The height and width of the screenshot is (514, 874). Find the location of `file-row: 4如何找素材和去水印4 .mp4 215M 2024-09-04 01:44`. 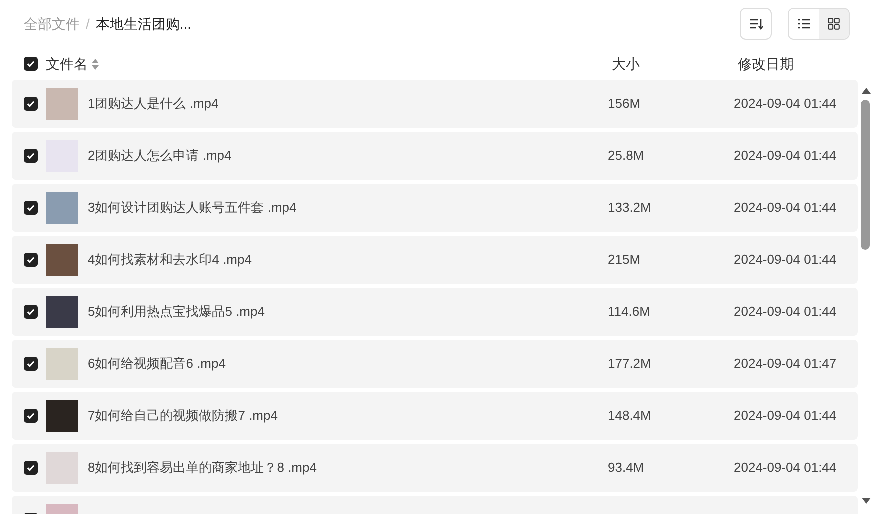

file-row: 4如何找素材和去水印4 .mp4 215M 2024-09-04 01:44 is located at coordinates (435, 260).